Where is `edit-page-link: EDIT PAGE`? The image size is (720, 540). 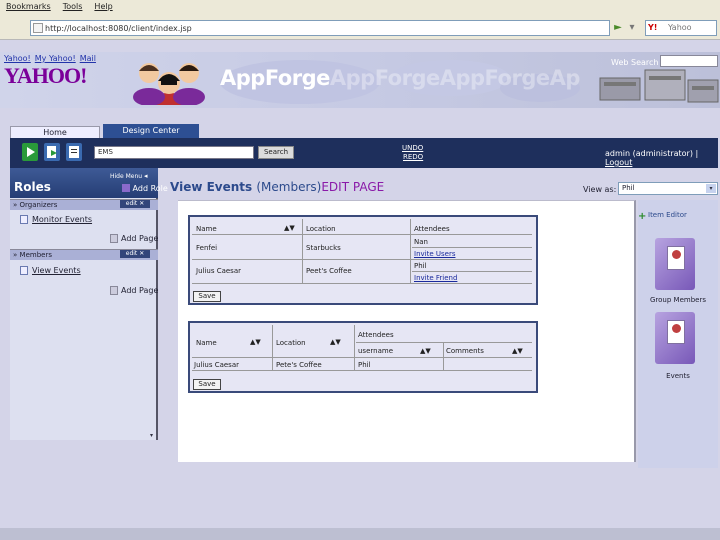 edit-page-link: EDIT PAGE is located at coordinates (352, 187).